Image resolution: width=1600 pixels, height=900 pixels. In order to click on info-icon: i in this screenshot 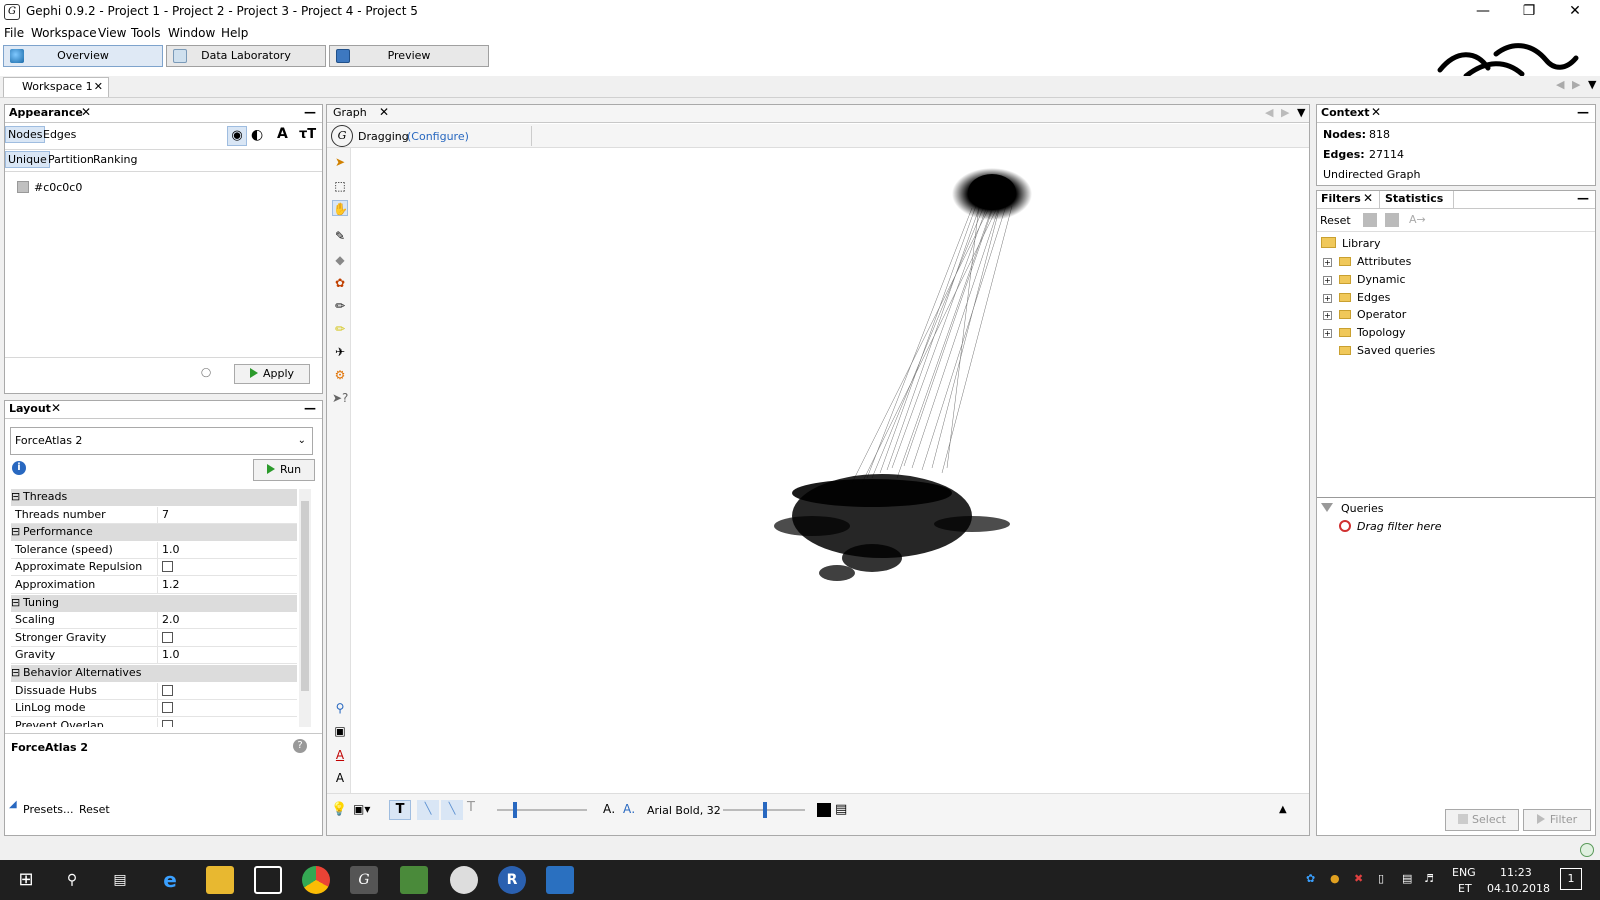, I will do `click(19, 468)`.